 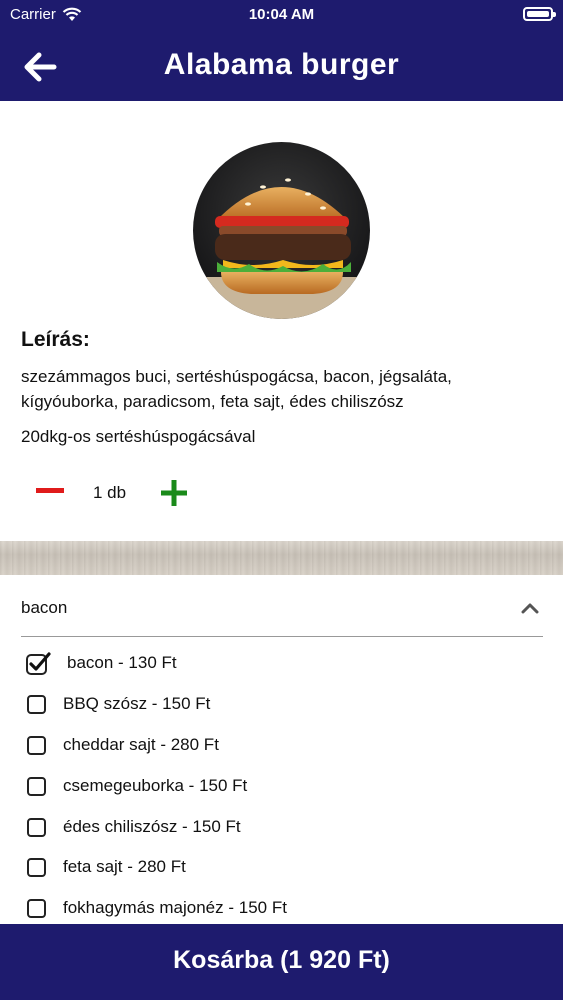 I want to click on add-to-cart-button: Kosárba (1 920 Ft), so click(x=281, y=962).